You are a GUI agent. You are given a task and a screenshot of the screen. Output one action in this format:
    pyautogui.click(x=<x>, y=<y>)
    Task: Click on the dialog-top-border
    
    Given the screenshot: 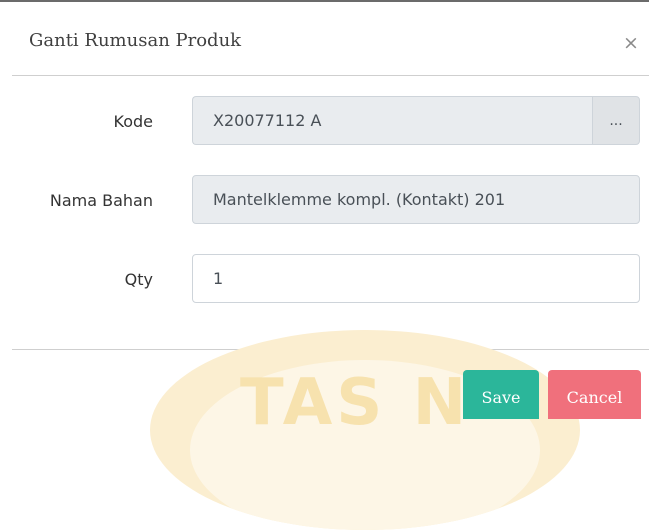 What is the action you would take?
    pyautogui.click(x=324, y=1)
    